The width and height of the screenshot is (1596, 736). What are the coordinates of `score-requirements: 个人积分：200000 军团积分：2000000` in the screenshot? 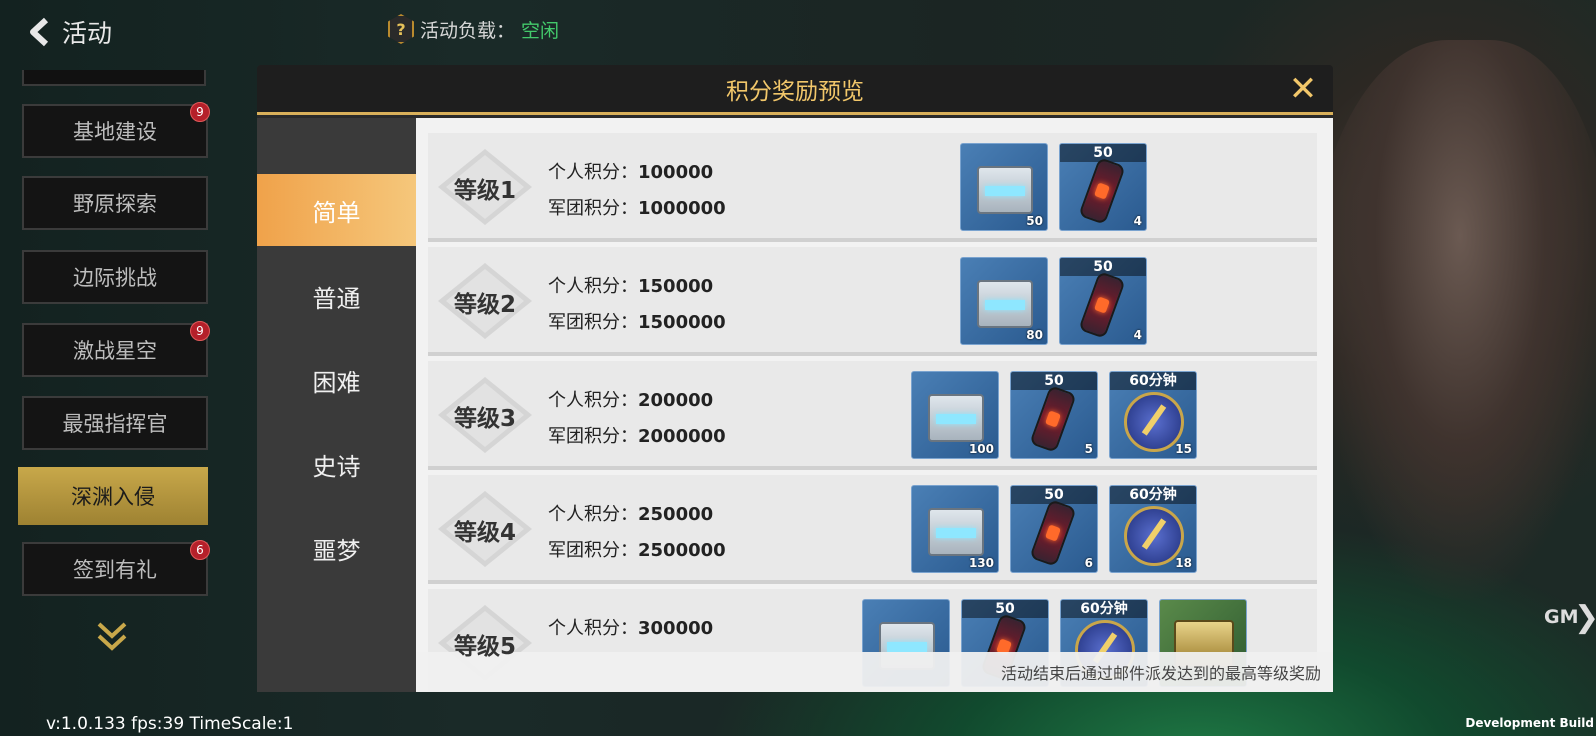 It's located at (637, 419).